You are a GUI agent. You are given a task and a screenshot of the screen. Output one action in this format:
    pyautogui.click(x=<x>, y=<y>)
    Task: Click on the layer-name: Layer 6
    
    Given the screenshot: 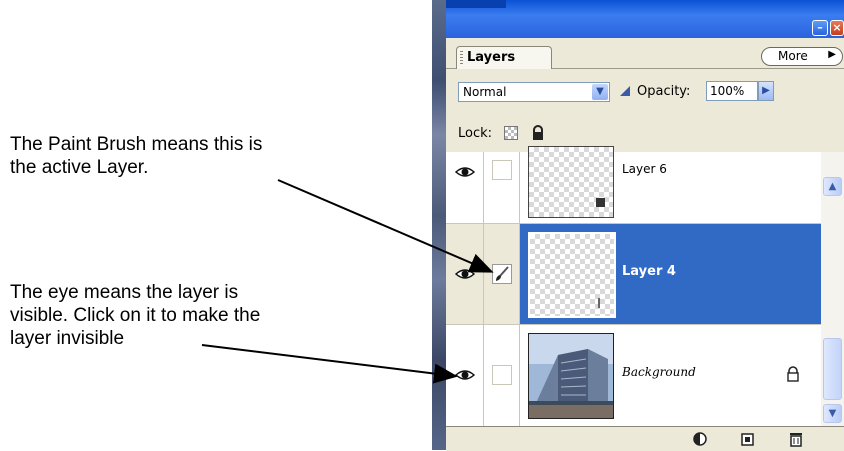 What is the action you would take?
    pyautogui.click(x=644, y=169)
    